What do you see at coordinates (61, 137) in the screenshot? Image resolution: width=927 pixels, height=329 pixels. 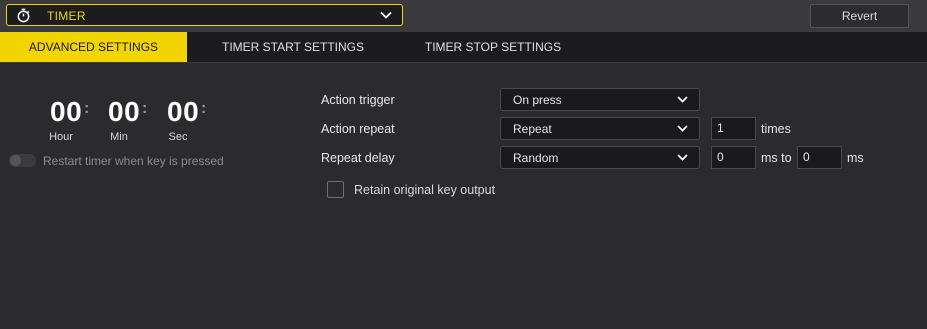 I see `timer-hour-label: Hour` at bounding box center [61, 137].